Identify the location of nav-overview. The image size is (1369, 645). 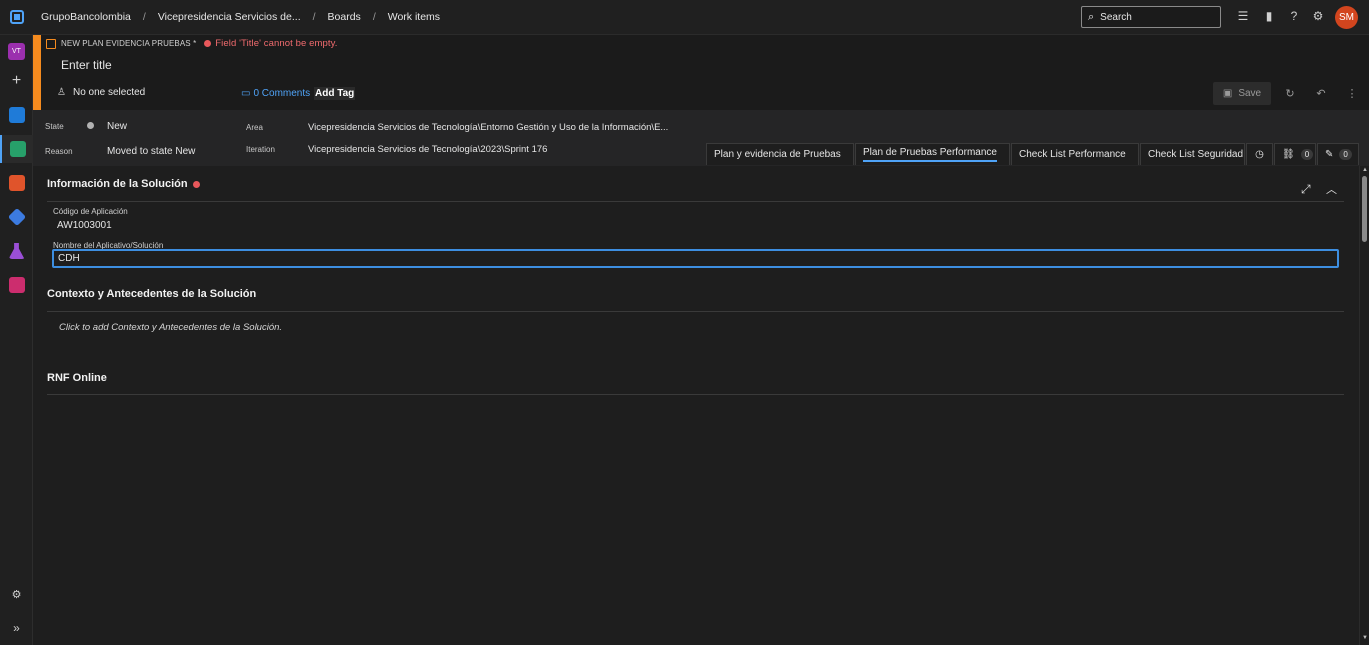
(16, 115).